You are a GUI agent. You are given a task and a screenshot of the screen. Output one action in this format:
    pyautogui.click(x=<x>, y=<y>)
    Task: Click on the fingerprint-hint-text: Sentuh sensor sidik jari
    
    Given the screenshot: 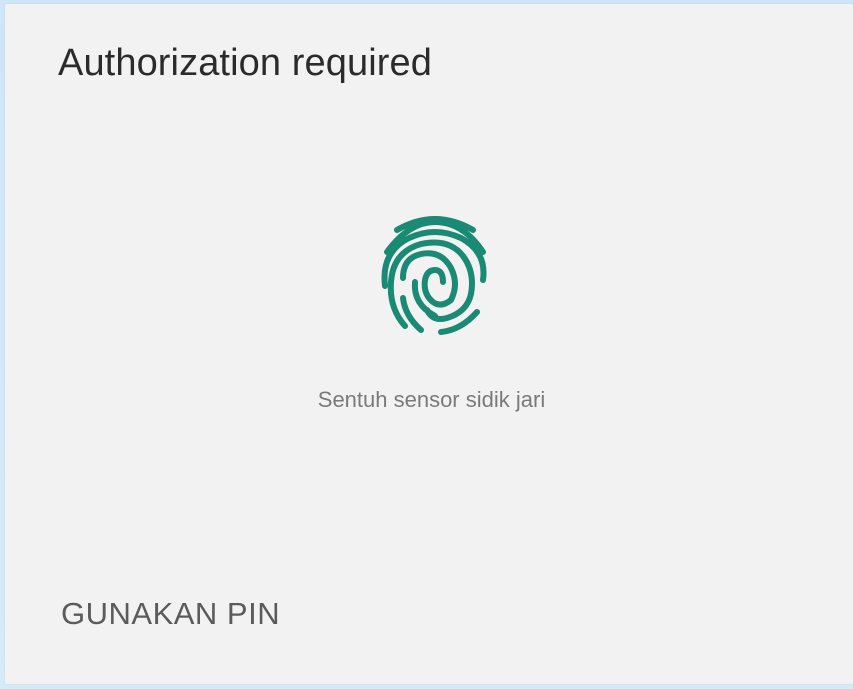 What is the action you would take?
    pyautogui.click(x=431, y=399)
    